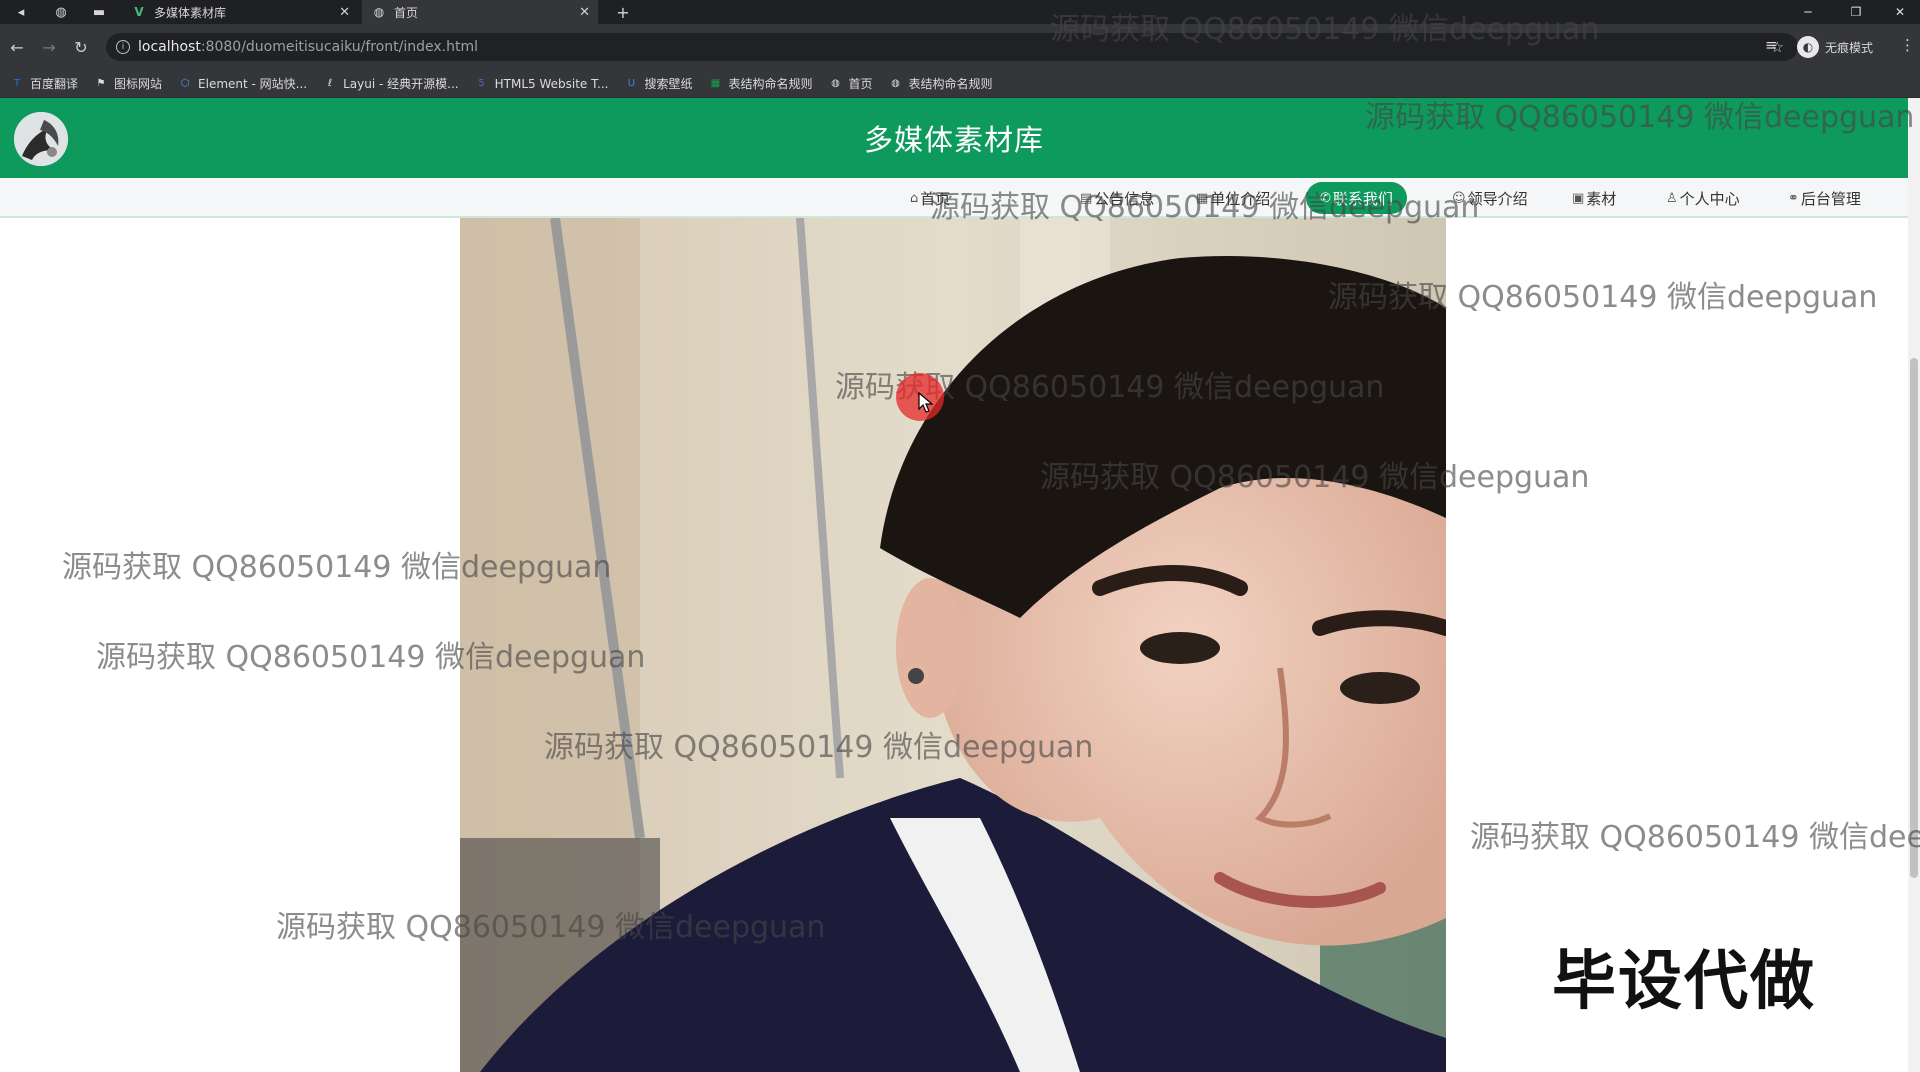  What do you see at coordinates (480, 12) in the screenshot?
I see `tab-2: ◍ 首页 ✕` at bounding box center [480, 12].